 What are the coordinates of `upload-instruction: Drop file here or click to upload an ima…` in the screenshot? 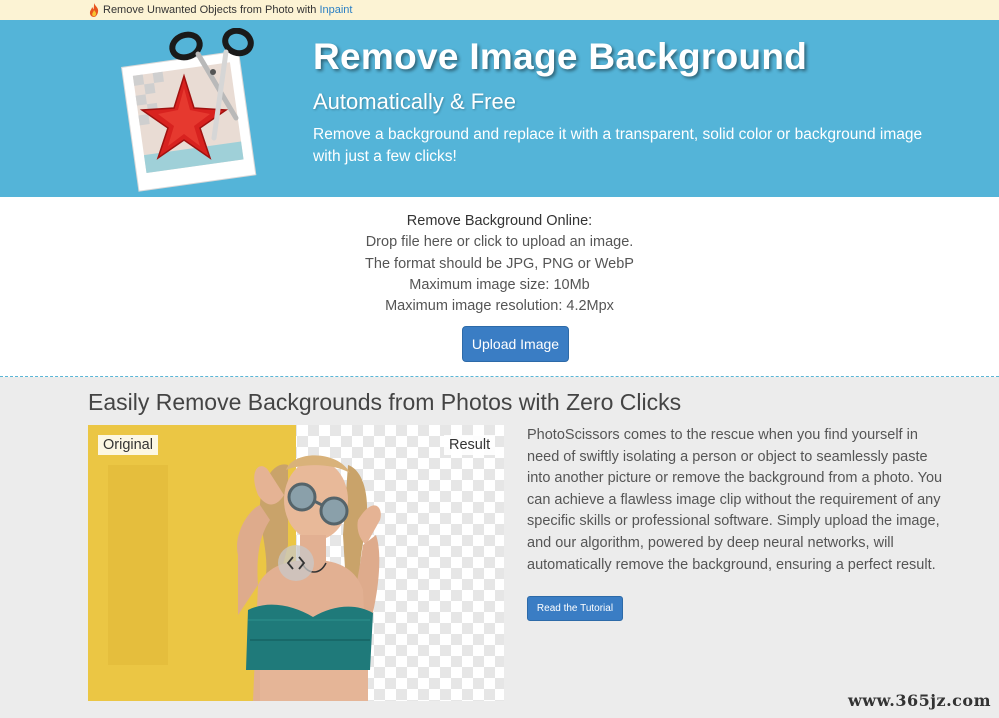 It's located at (499, 242).